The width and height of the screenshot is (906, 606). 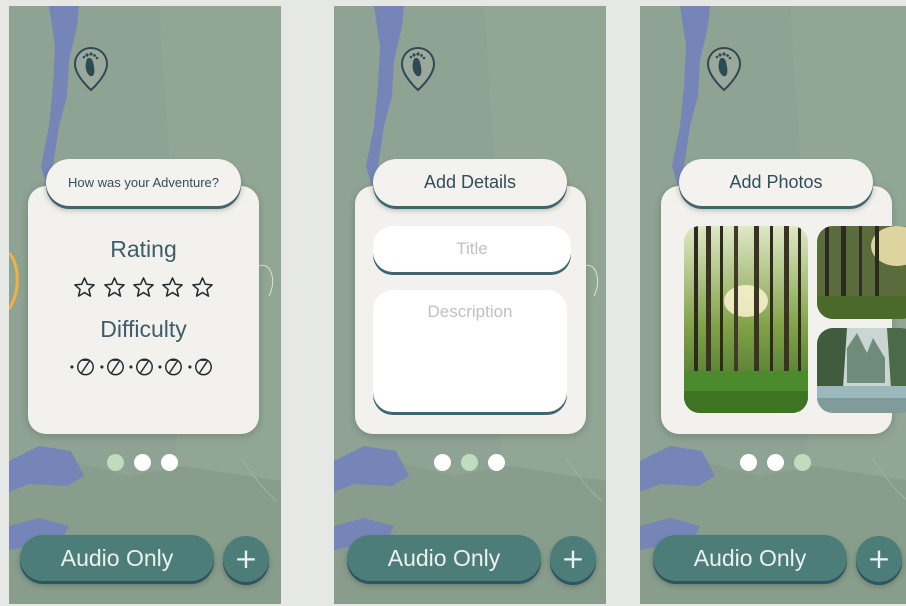 I want to click on title-input, so click(x=472, y=249).